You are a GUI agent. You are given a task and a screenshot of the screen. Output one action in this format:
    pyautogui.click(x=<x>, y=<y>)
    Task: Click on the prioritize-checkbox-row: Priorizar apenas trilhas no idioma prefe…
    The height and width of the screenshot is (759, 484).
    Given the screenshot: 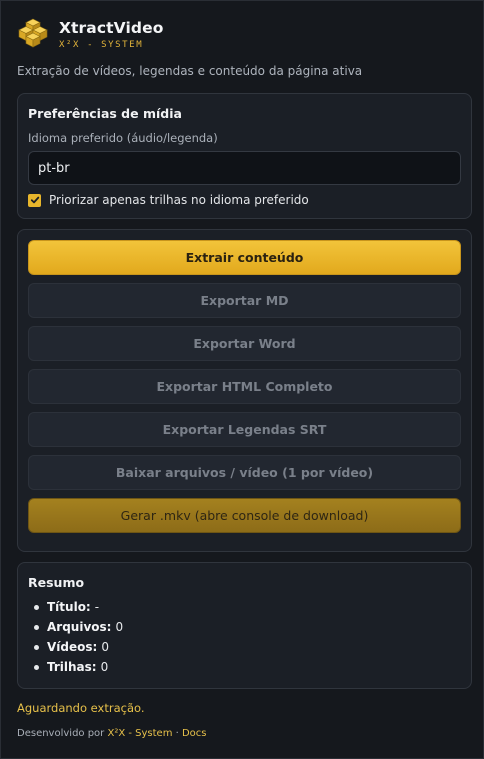 What is the action you would take?
    pyautogui.click(x=168, y=200)
    